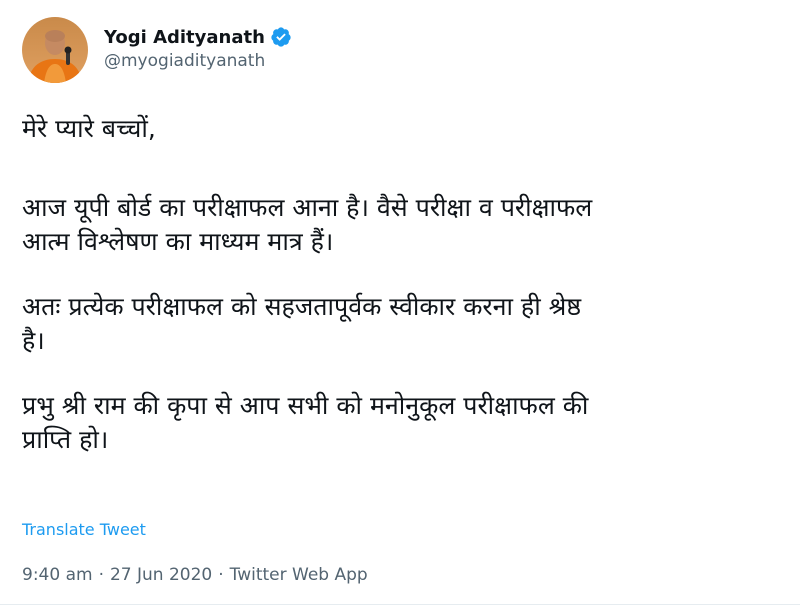 The image size is (800, 610). I want to click on tweet-line: प्राप्ति हो।, so click(65, 439).